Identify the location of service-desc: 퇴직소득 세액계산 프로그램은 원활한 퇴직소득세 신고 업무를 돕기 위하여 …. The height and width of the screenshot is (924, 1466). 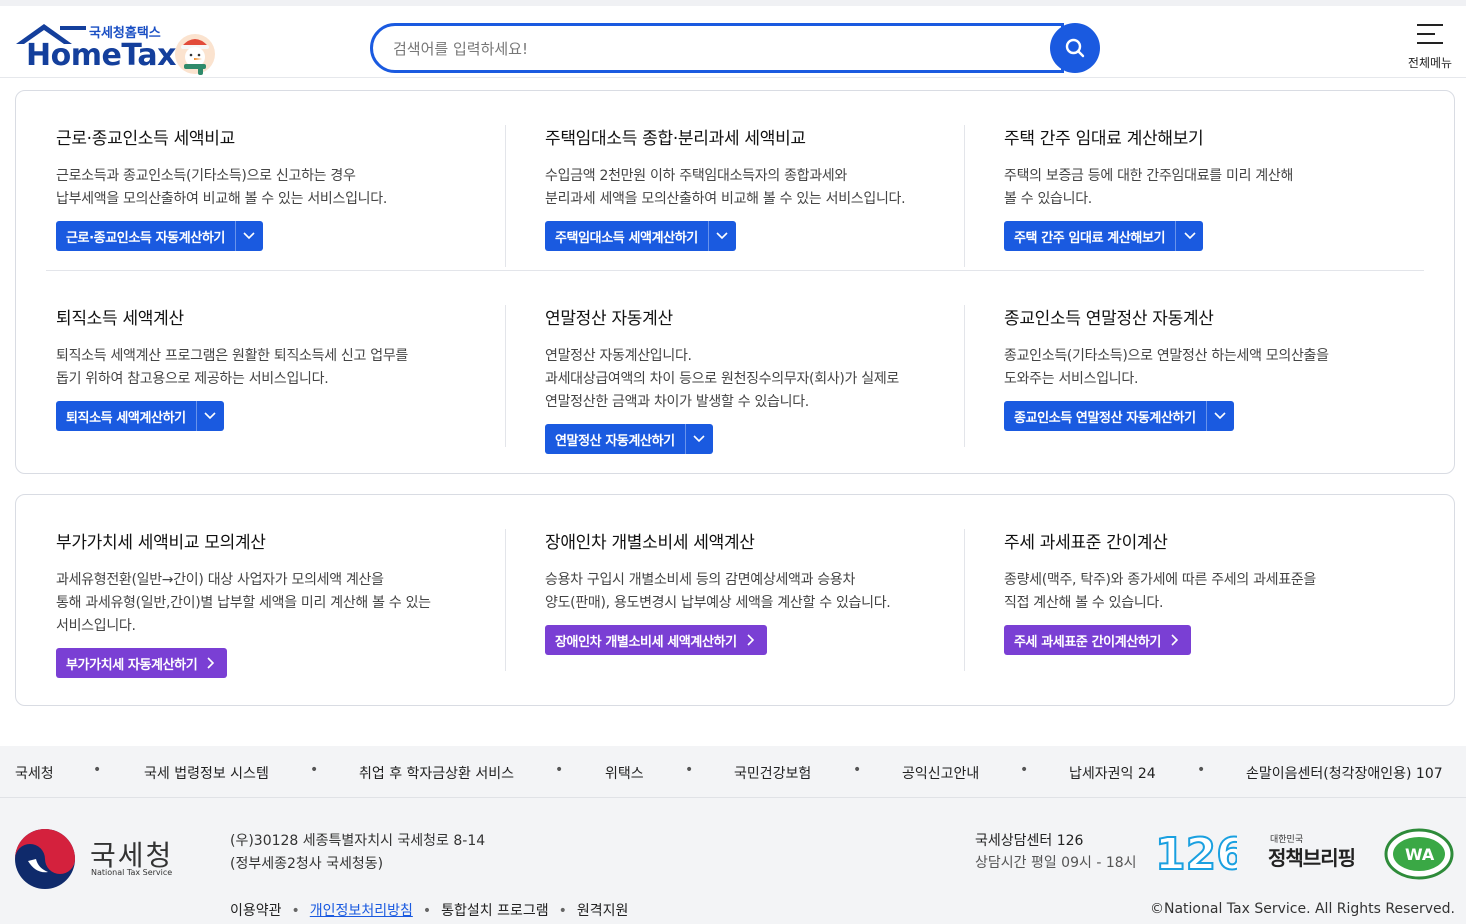
(232, 367).